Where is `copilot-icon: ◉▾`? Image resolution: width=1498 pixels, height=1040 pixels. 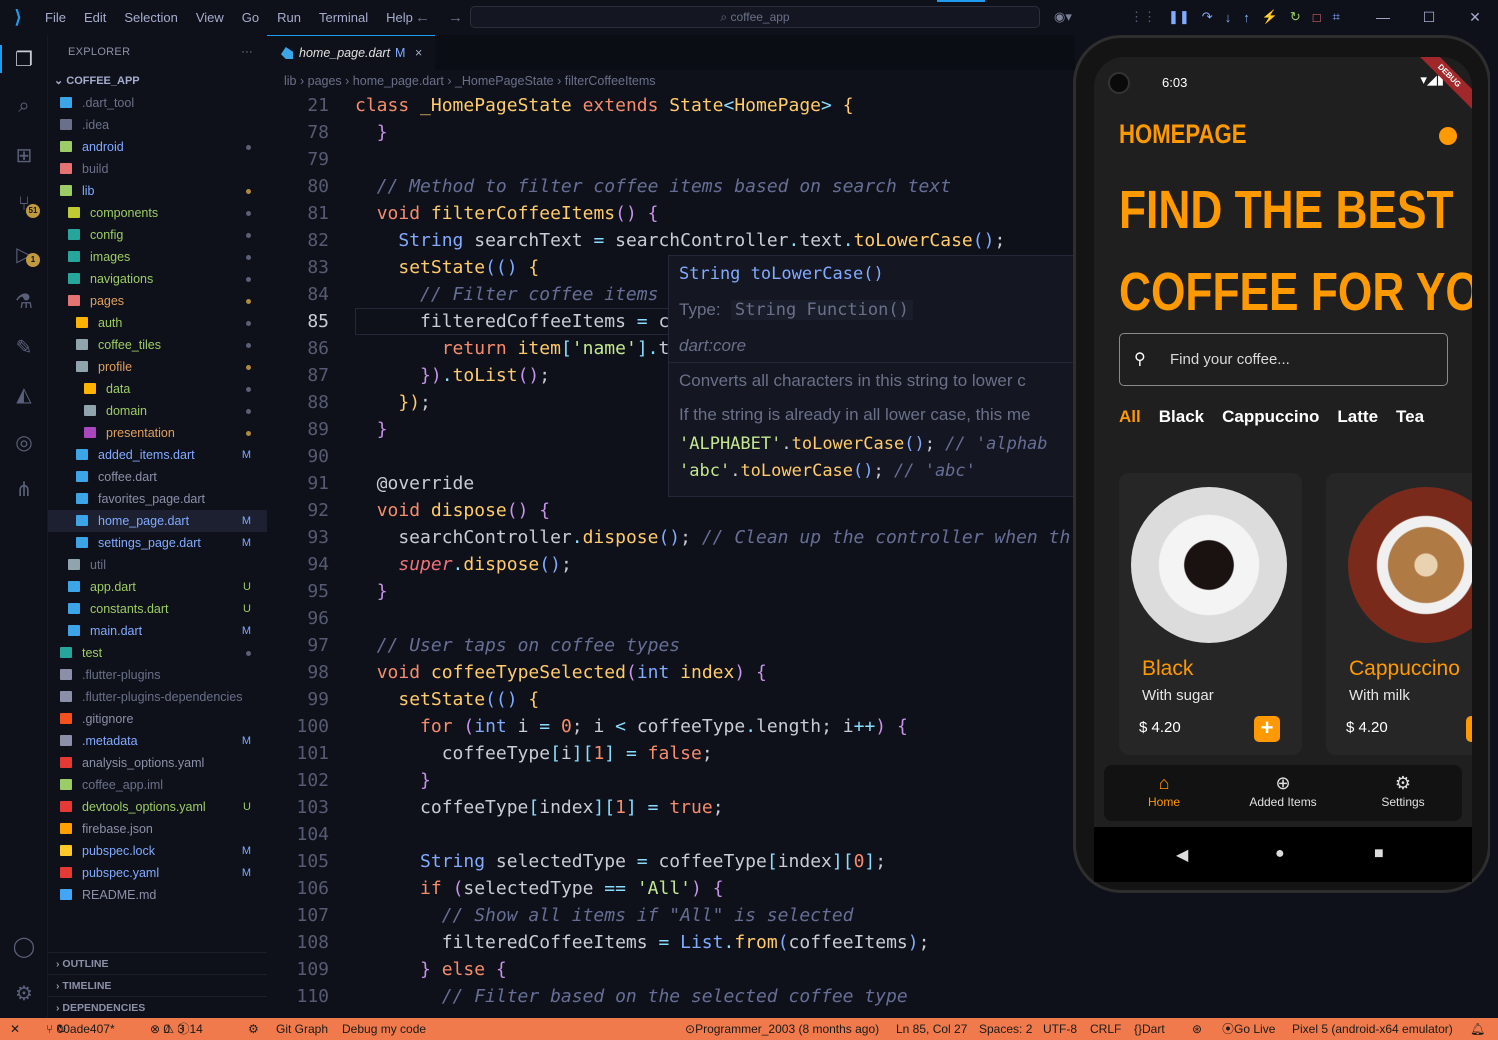
copilot-icon: ◉▾ is located at coordinates (1063, 17).